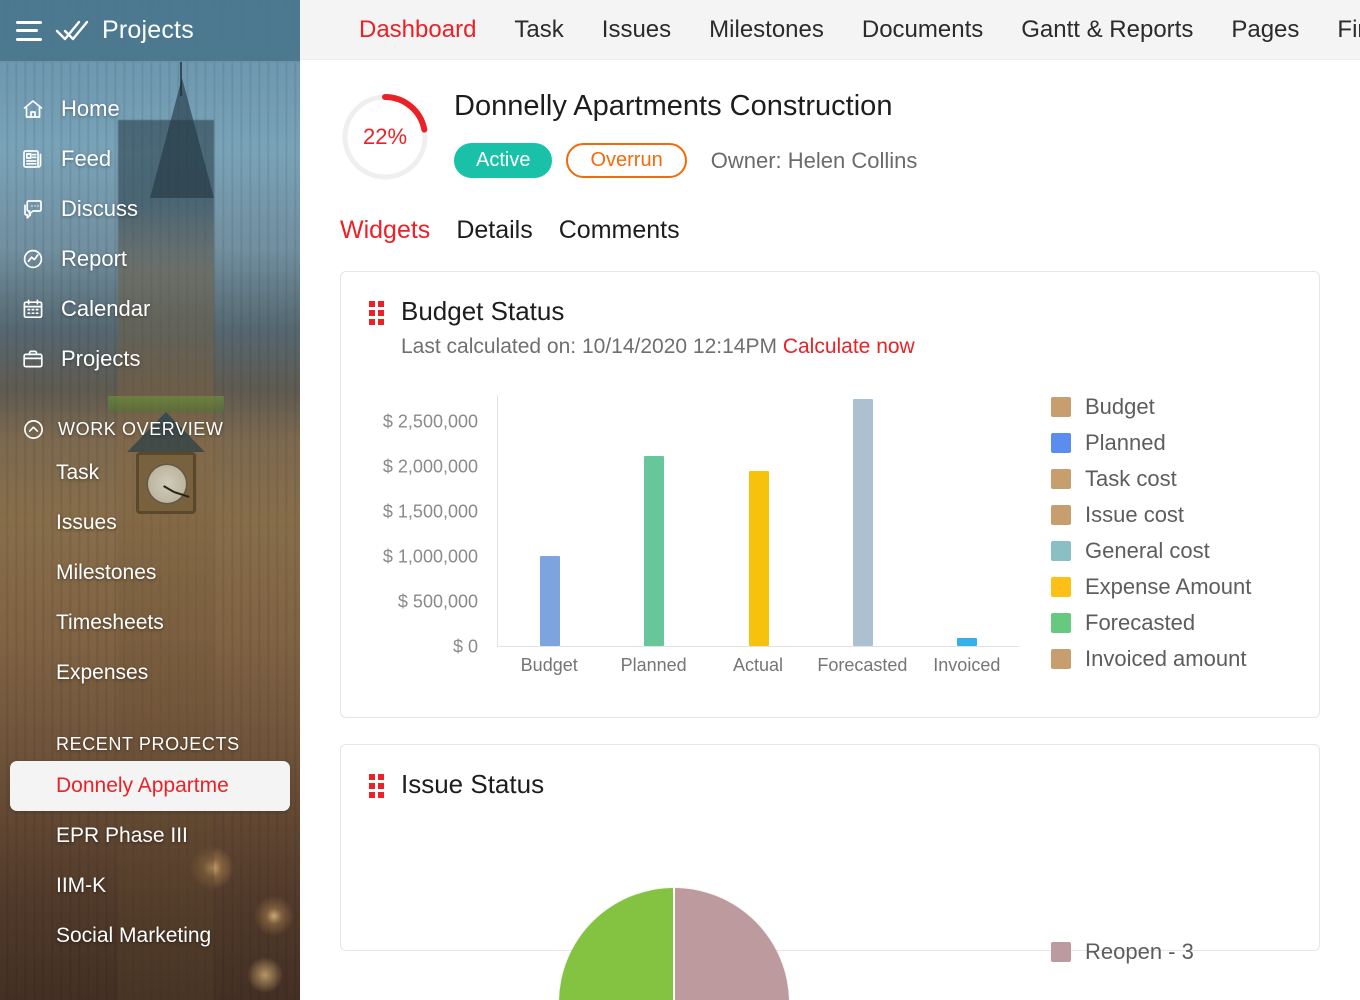 The width and height of the screenshot is (1360, 1000). I want to click on status-badge-overrun: Overrun, so click(626, 160).